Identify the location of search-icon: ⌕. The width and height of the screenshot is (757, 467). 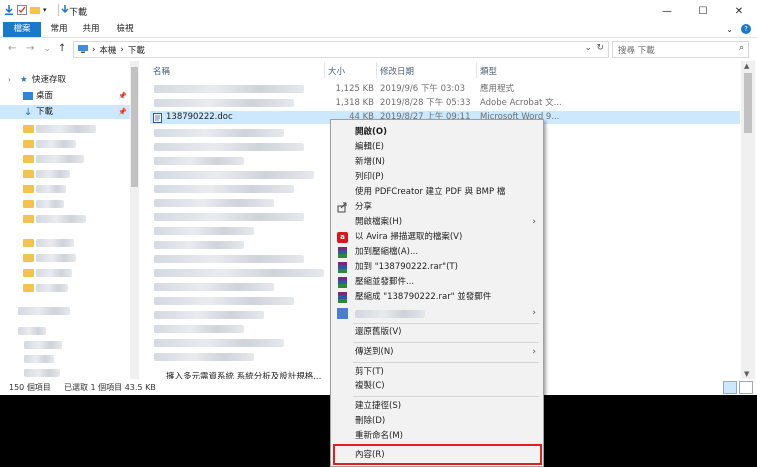
(741, 48).